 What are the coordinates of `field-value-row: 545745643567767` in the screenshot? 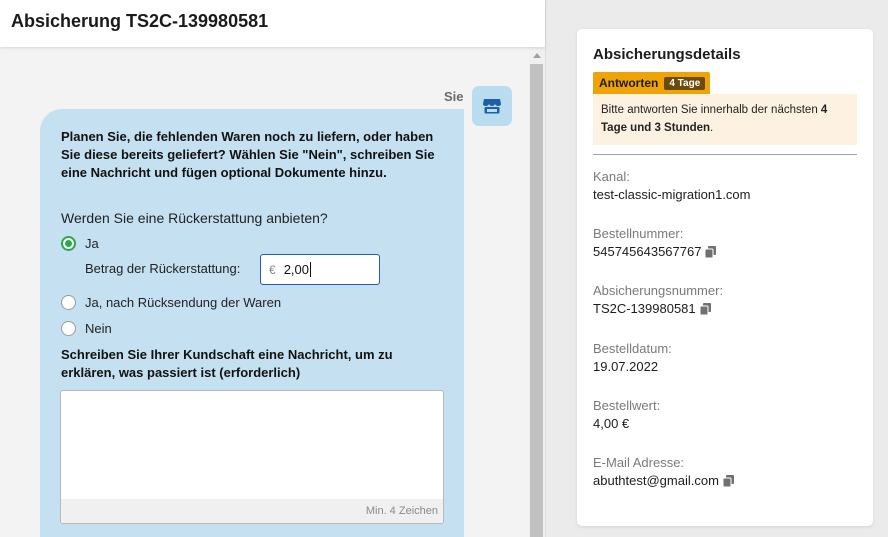 It's located at (655, 251).